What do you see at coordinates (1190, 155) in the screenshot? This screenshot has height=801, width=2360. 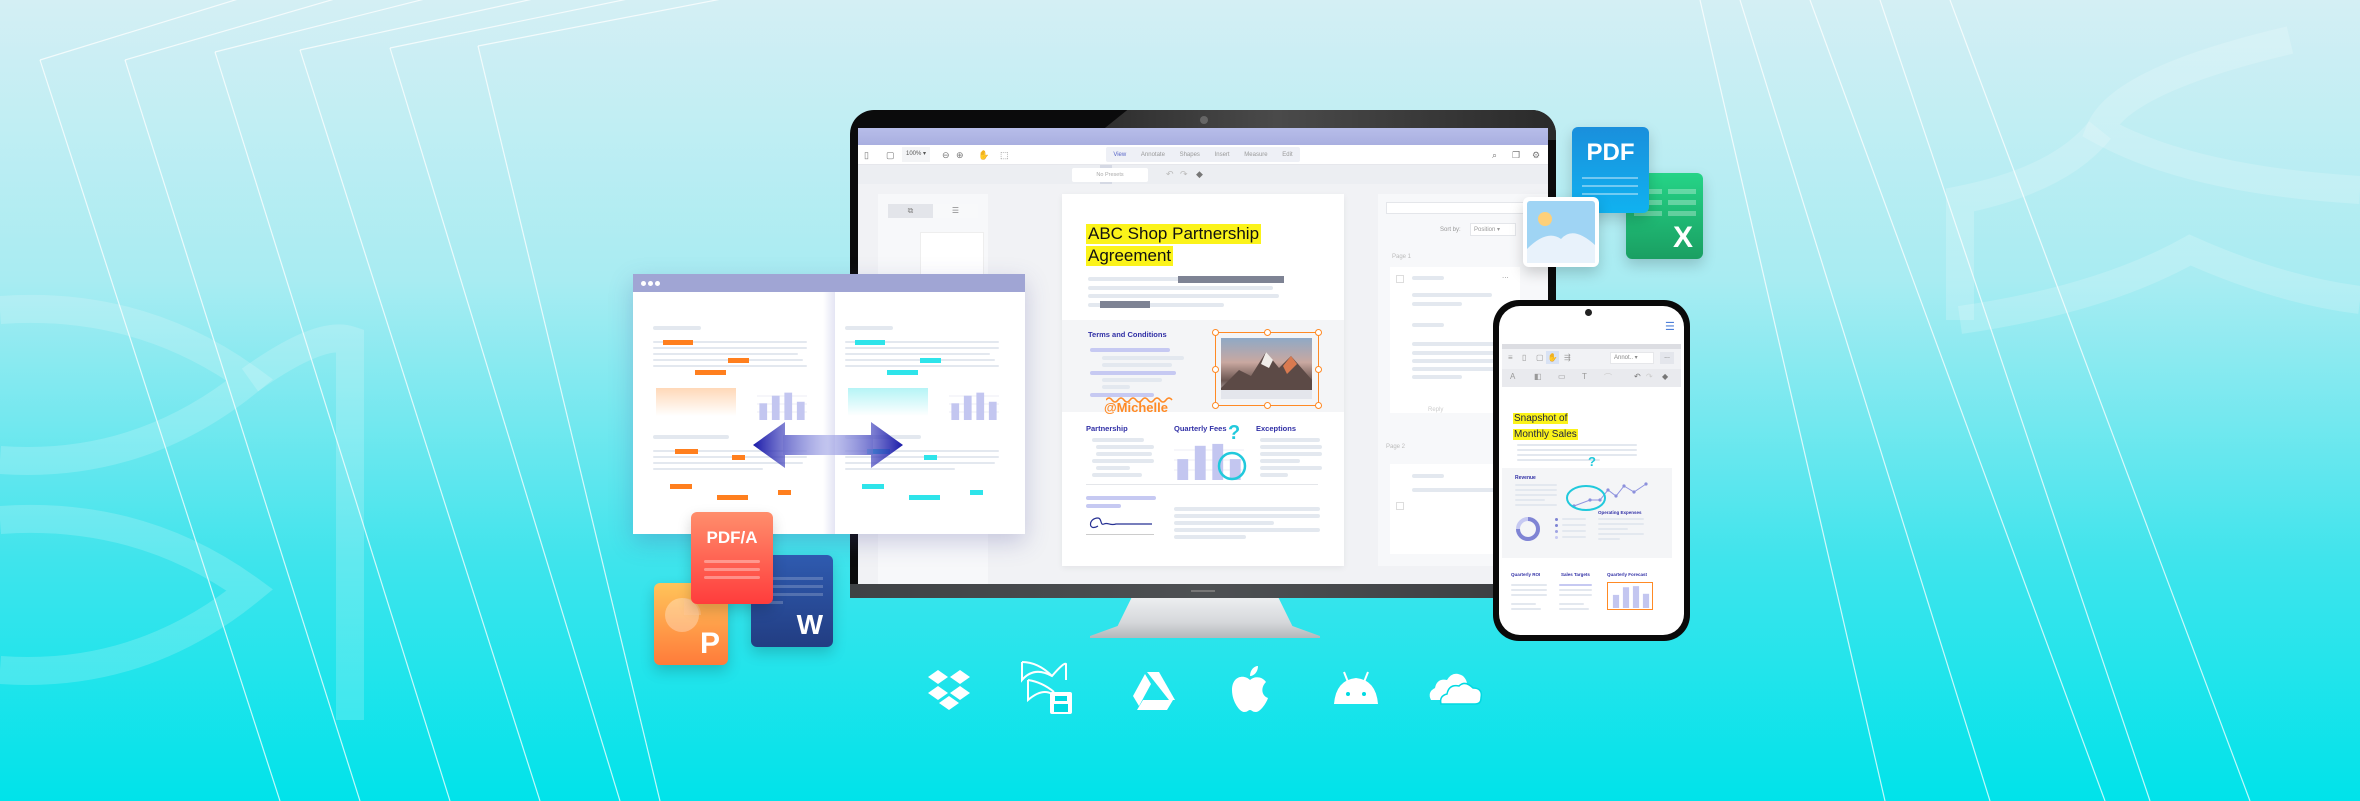 I see `tab-shapes: Shapes` at bounding box center [1190, 155].